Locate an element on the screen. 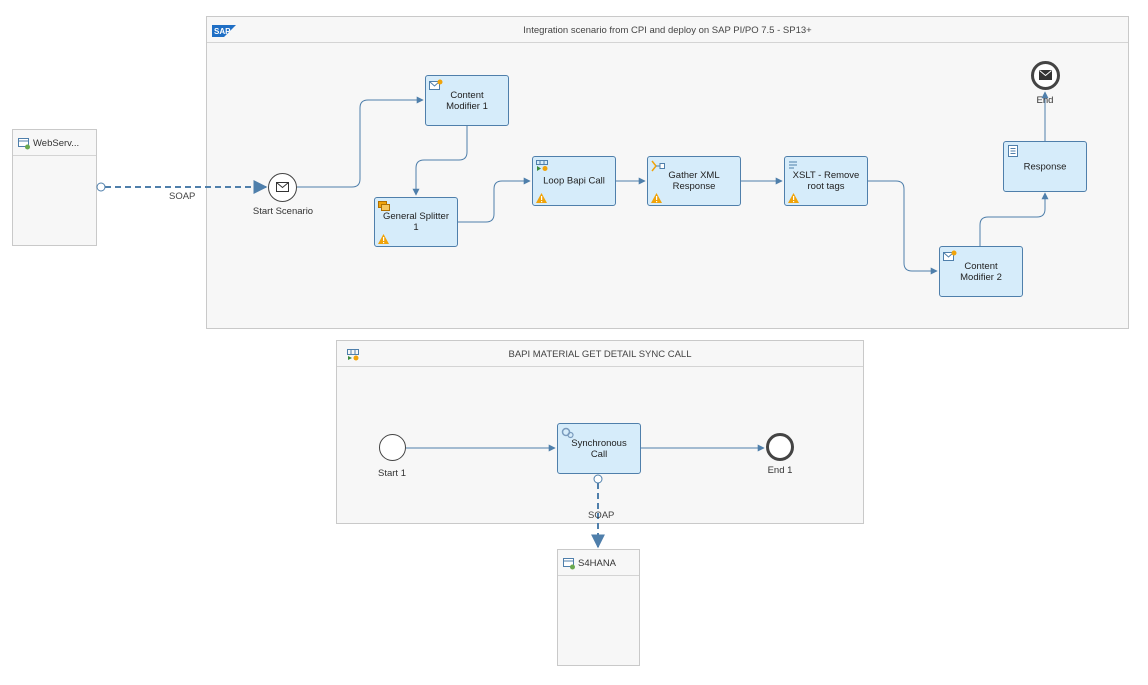  receiver-participant: S4HANA is located at coordinates (598, 607).